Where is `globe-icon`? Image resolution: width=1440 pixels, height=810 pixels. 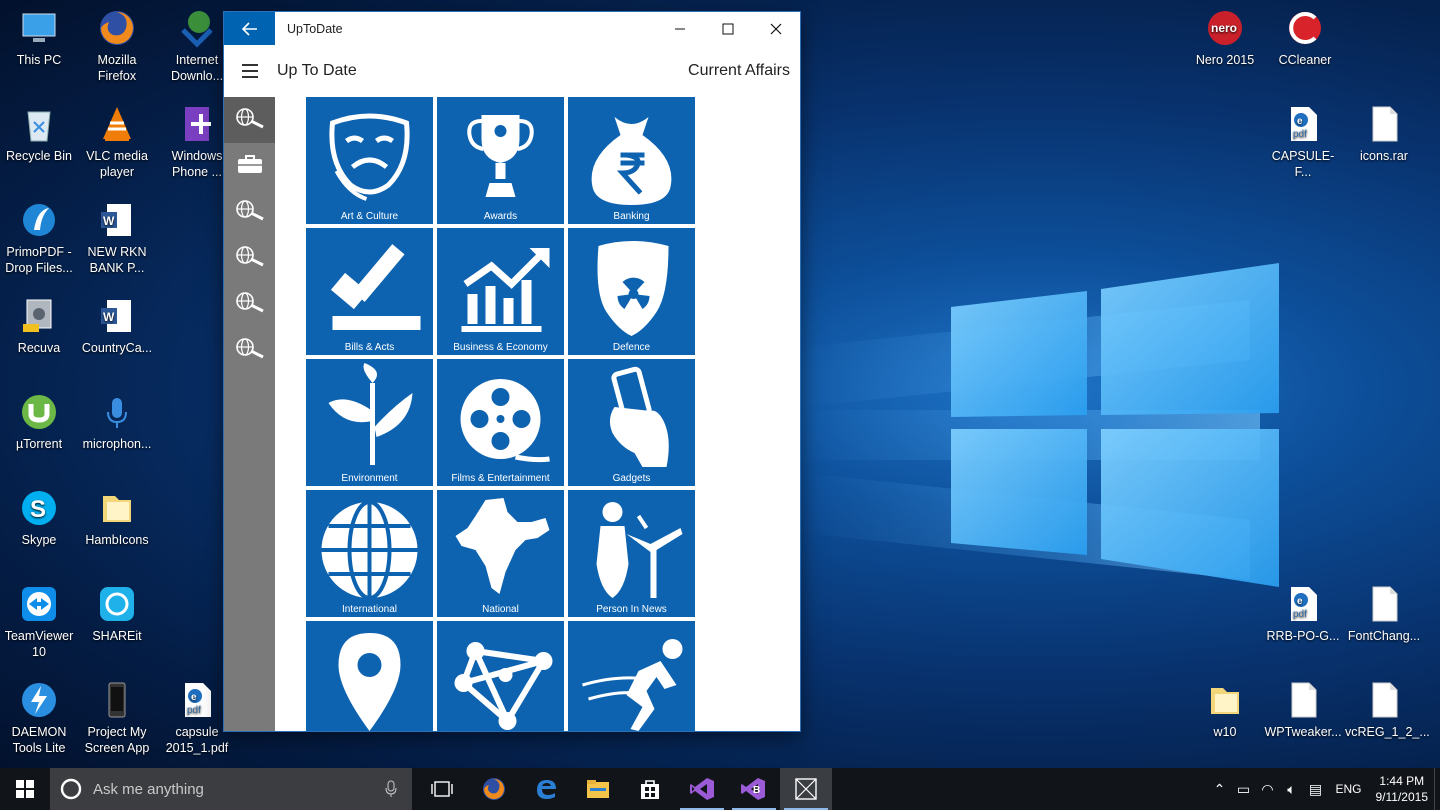 globe-icon is located at coordinates (369, 550).